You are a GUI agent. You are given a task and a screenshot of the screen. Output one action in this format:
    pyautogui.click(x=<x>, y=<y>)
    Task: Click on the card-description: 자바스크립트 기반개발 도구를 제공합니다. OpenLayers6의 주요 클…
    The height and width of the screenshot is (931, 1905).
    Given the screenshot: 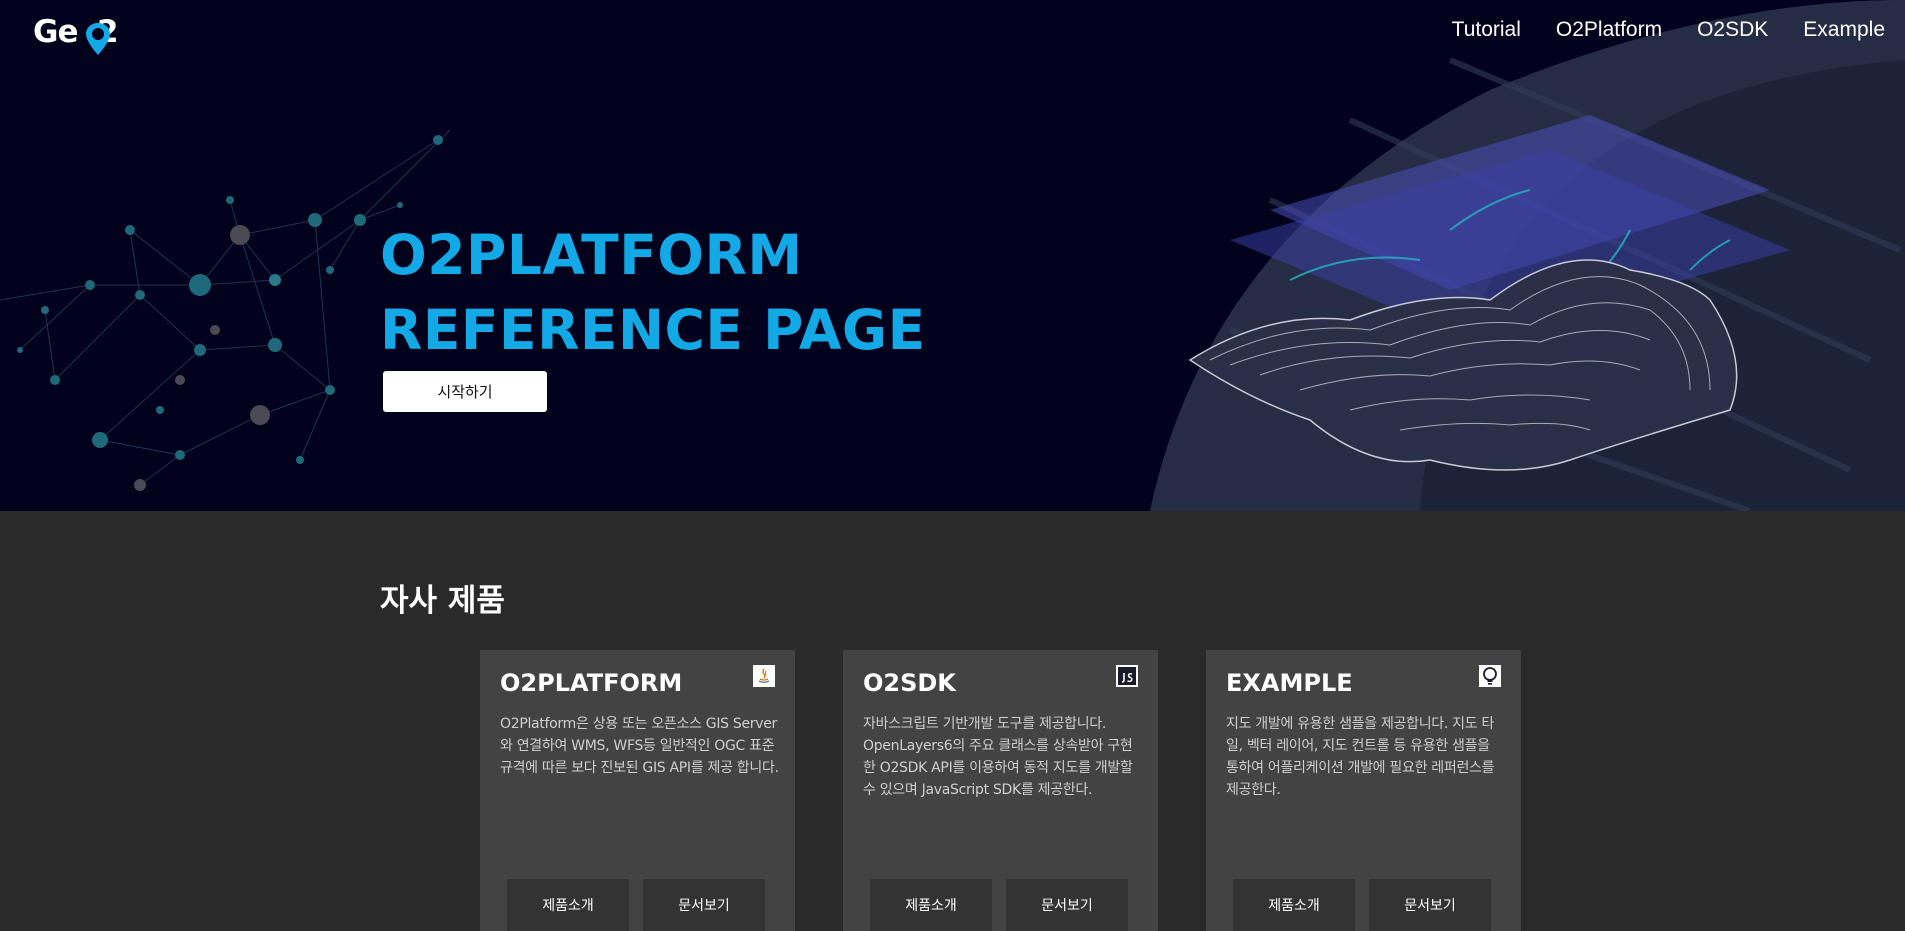 What is the action you would take?
    pyautogui.click(x=998, y=757)
    